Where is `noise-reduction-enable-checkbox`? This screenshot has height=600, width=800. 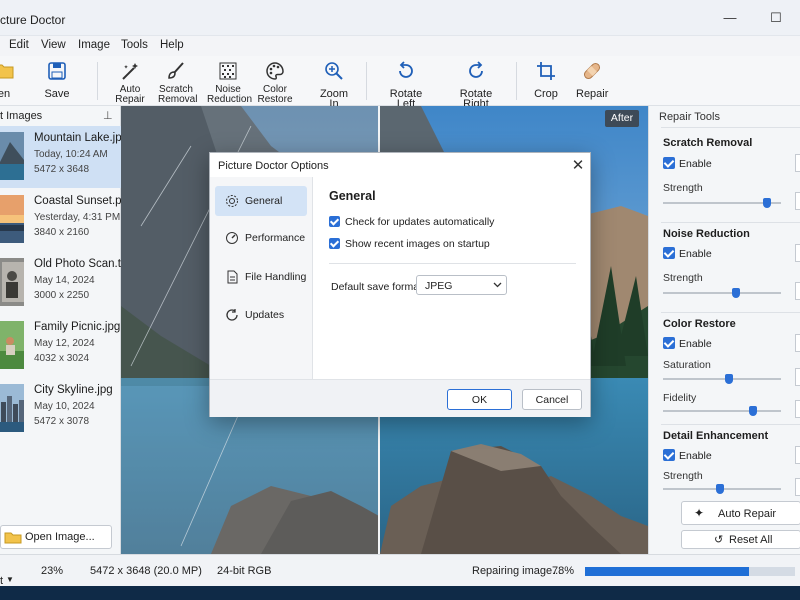 noise-reduction-enable-checkbox is located at coordinates (669, 253).